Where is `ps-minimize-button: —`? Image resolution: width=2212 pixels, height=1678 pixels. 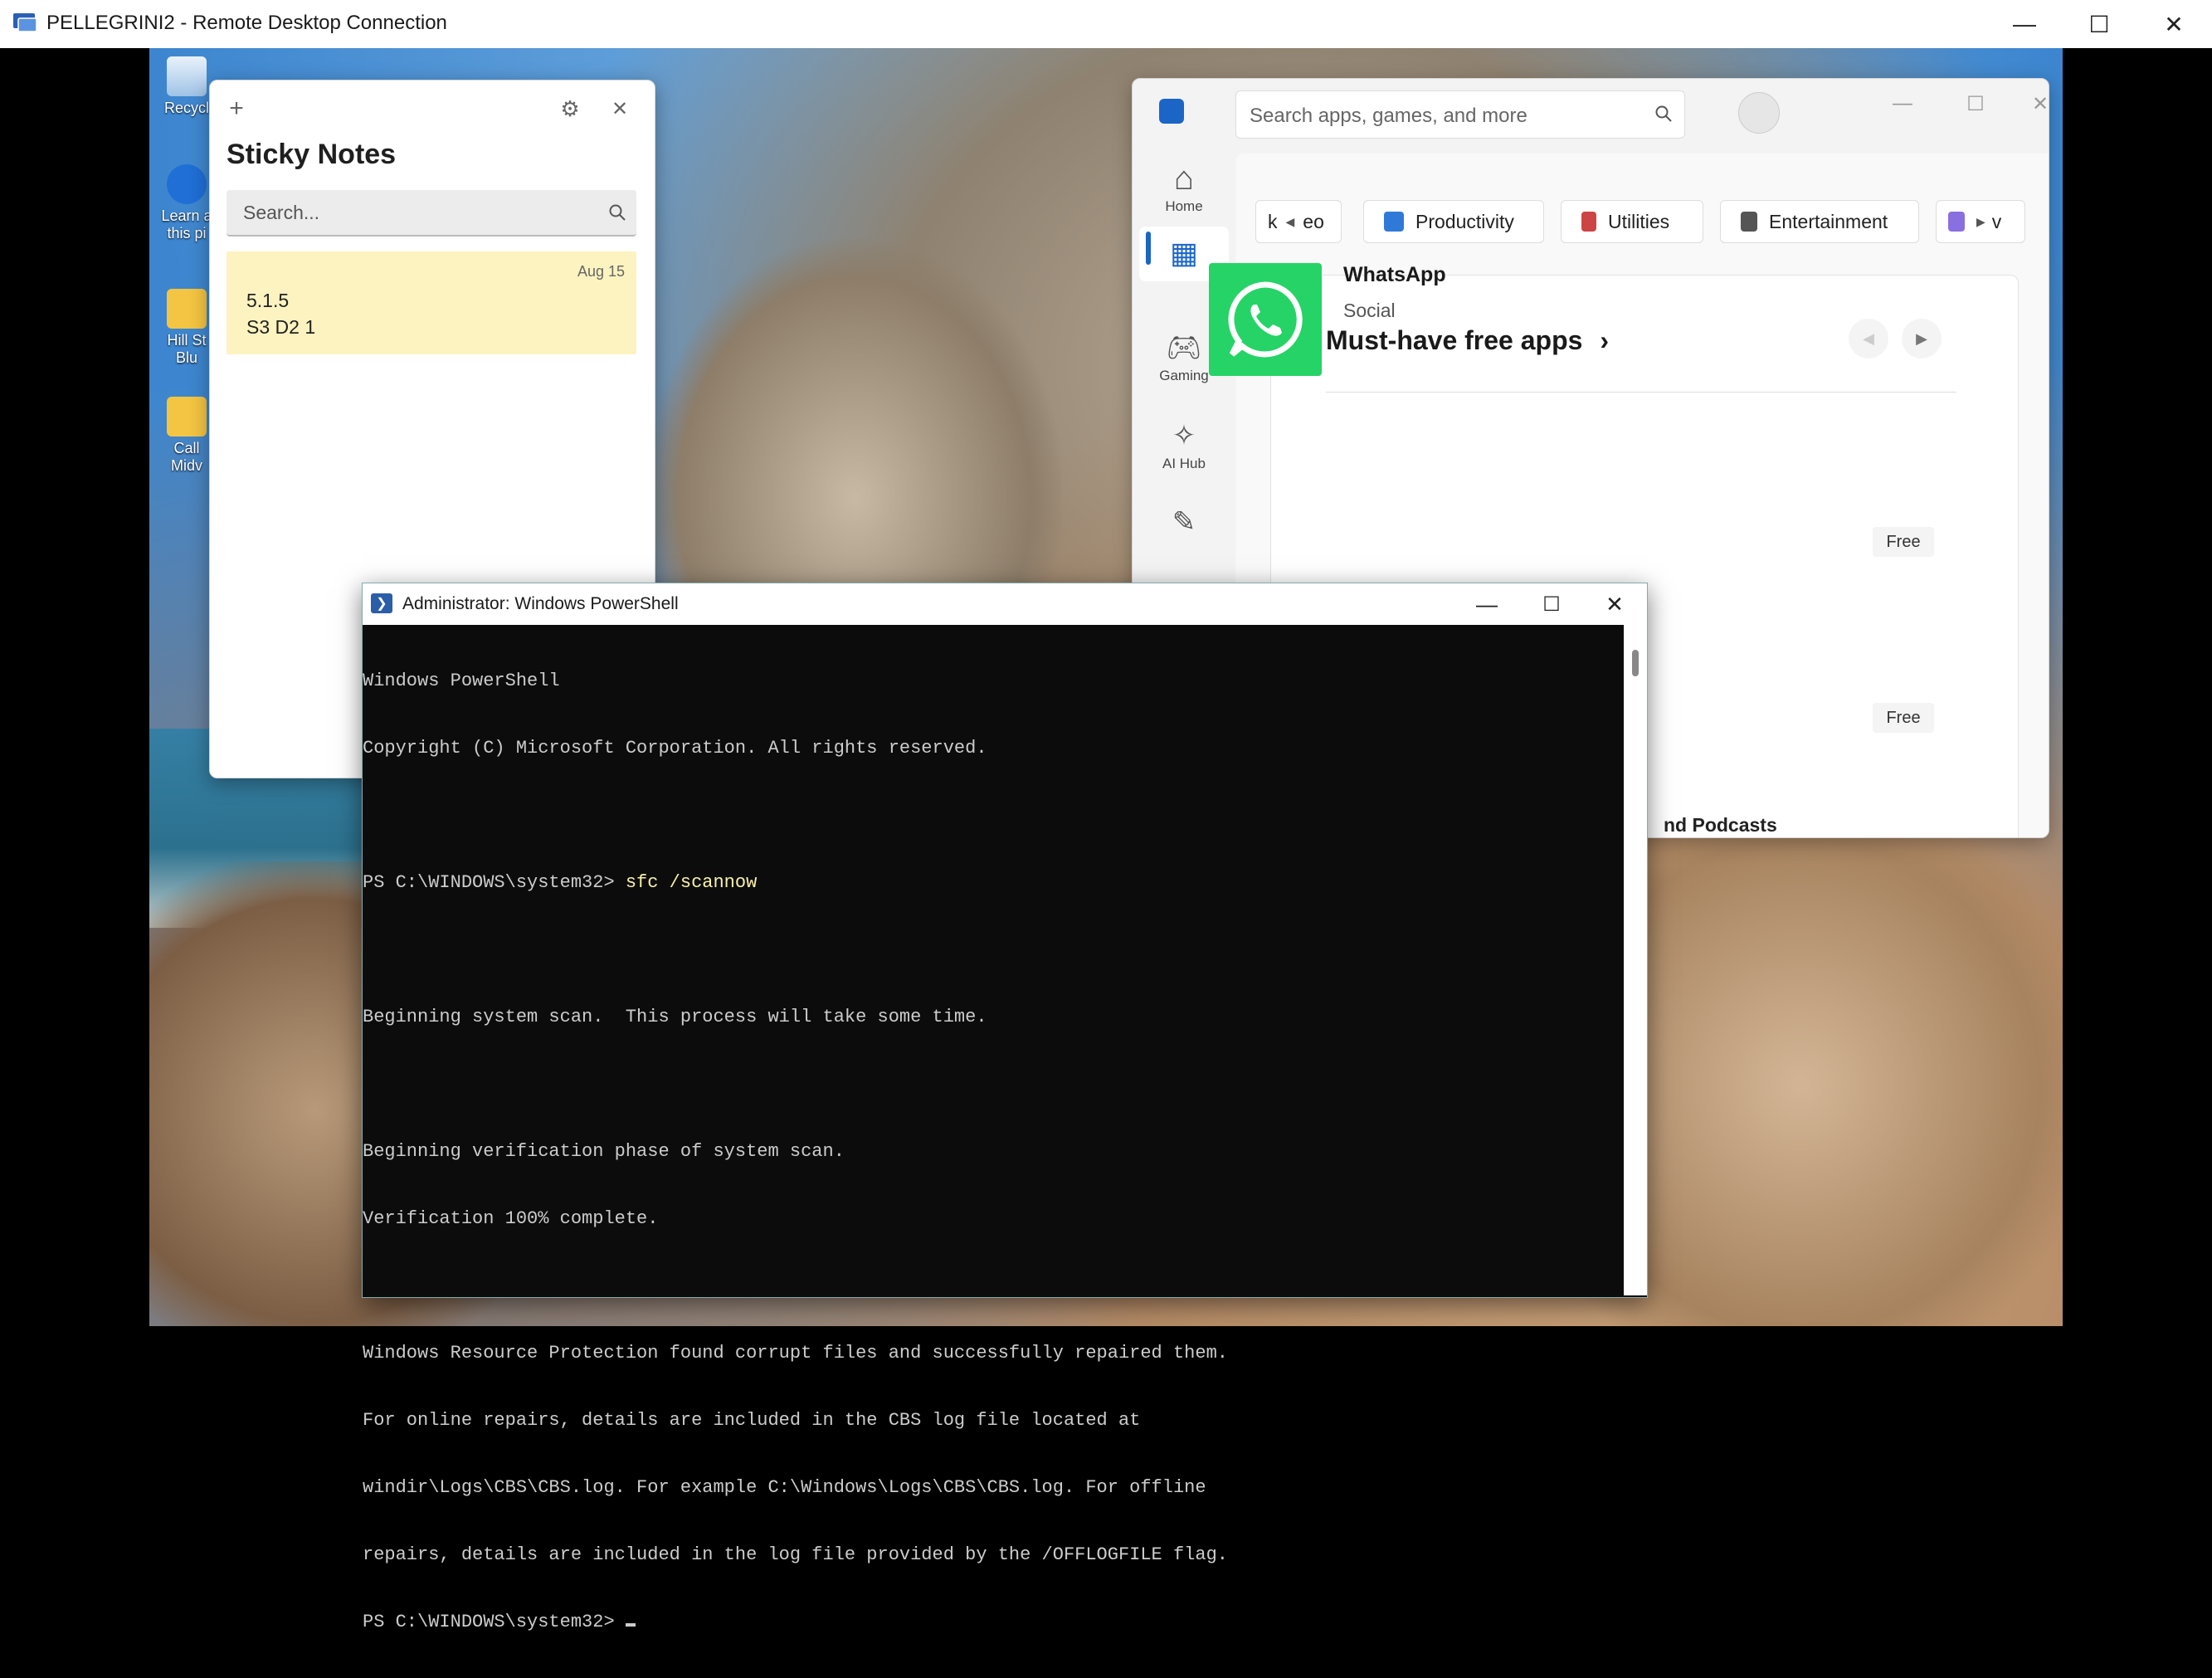 ps-minimize-button: — is located at coordinates (1486, 604).